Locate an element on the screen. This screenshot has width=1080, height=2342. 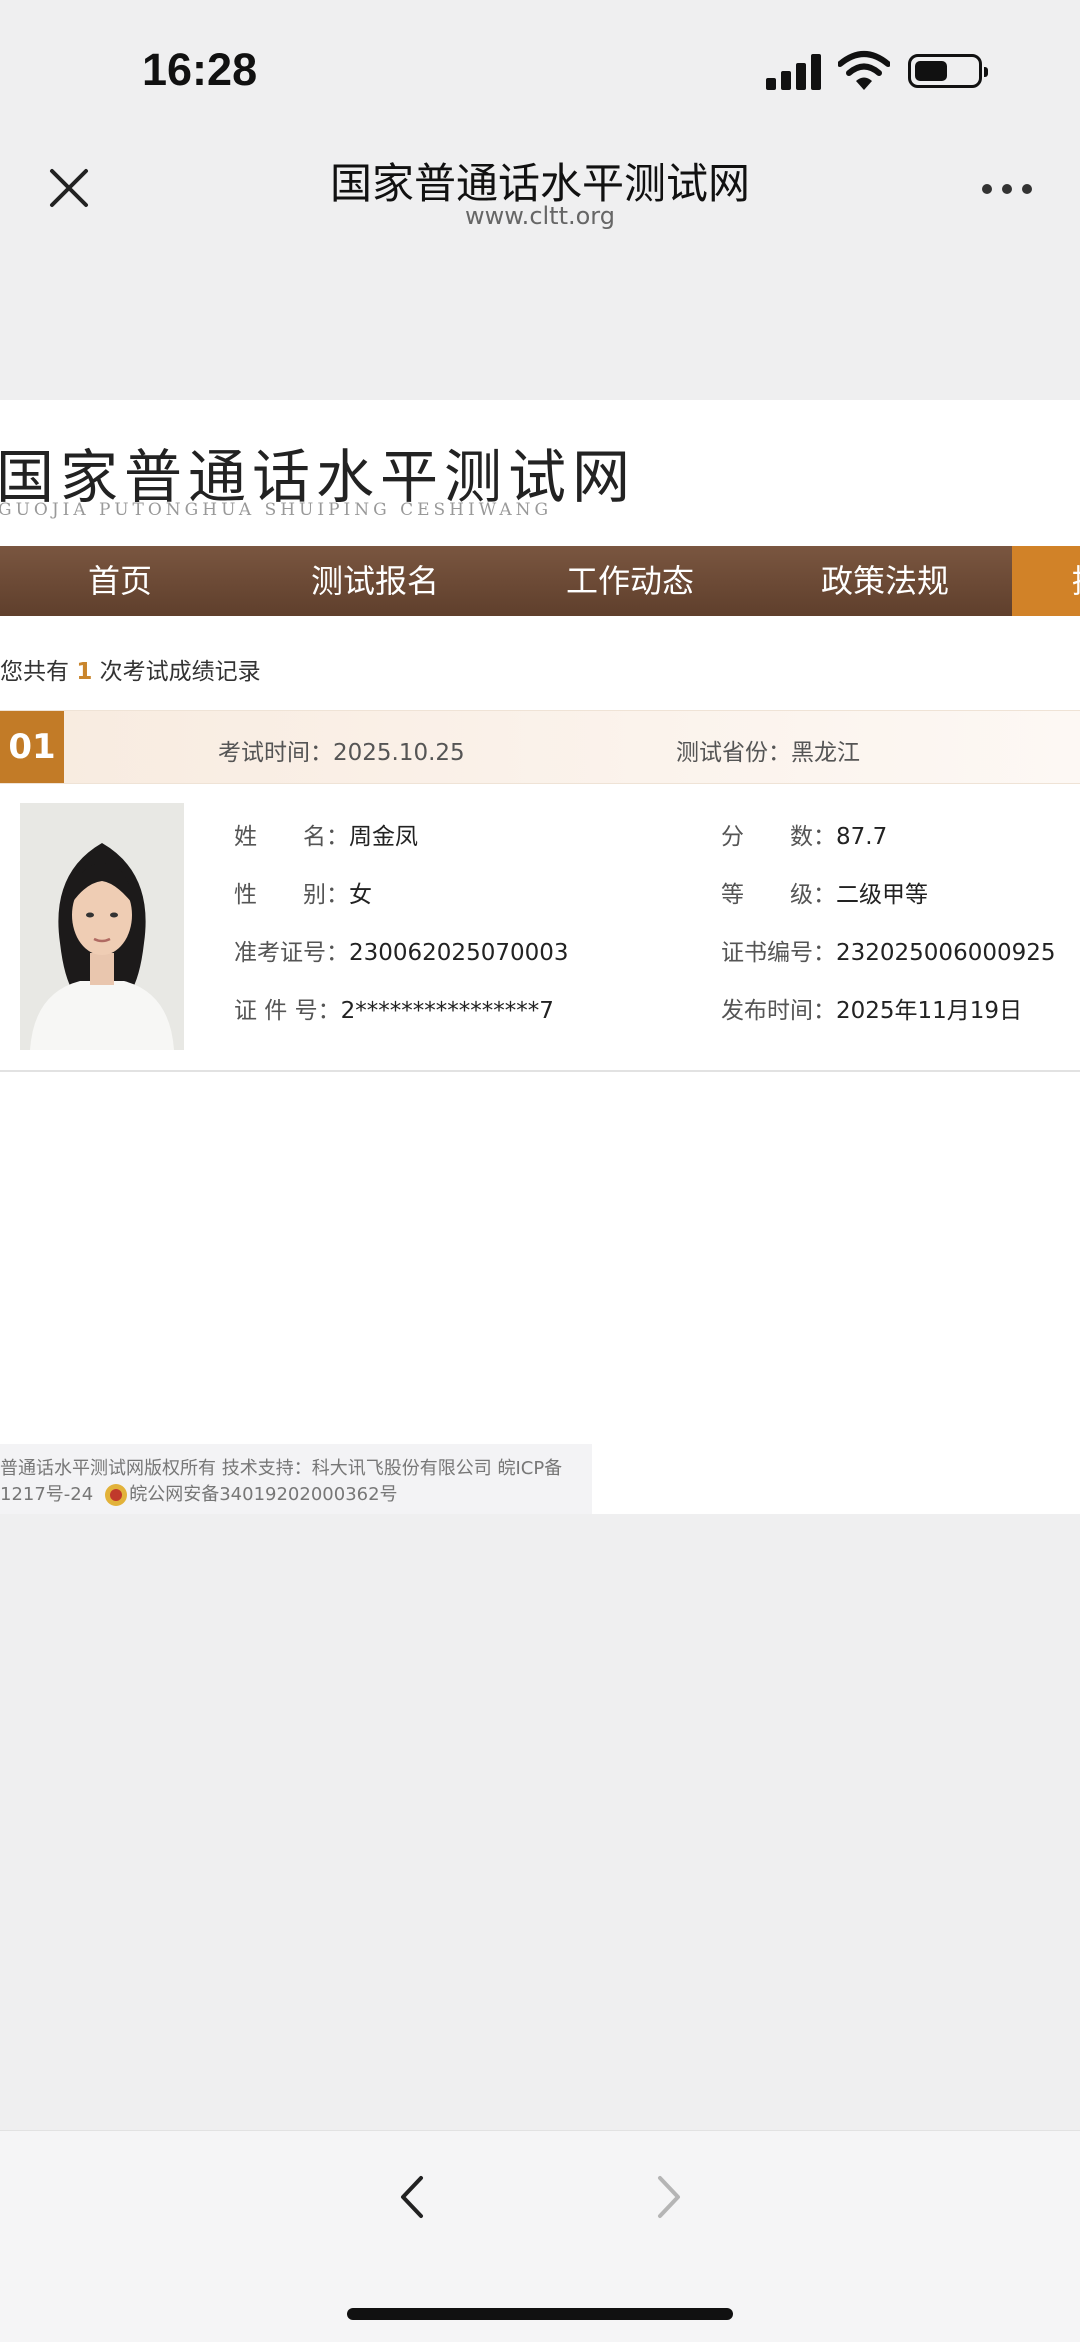
chevron-left-icon is located at coordinates (413, 2197).